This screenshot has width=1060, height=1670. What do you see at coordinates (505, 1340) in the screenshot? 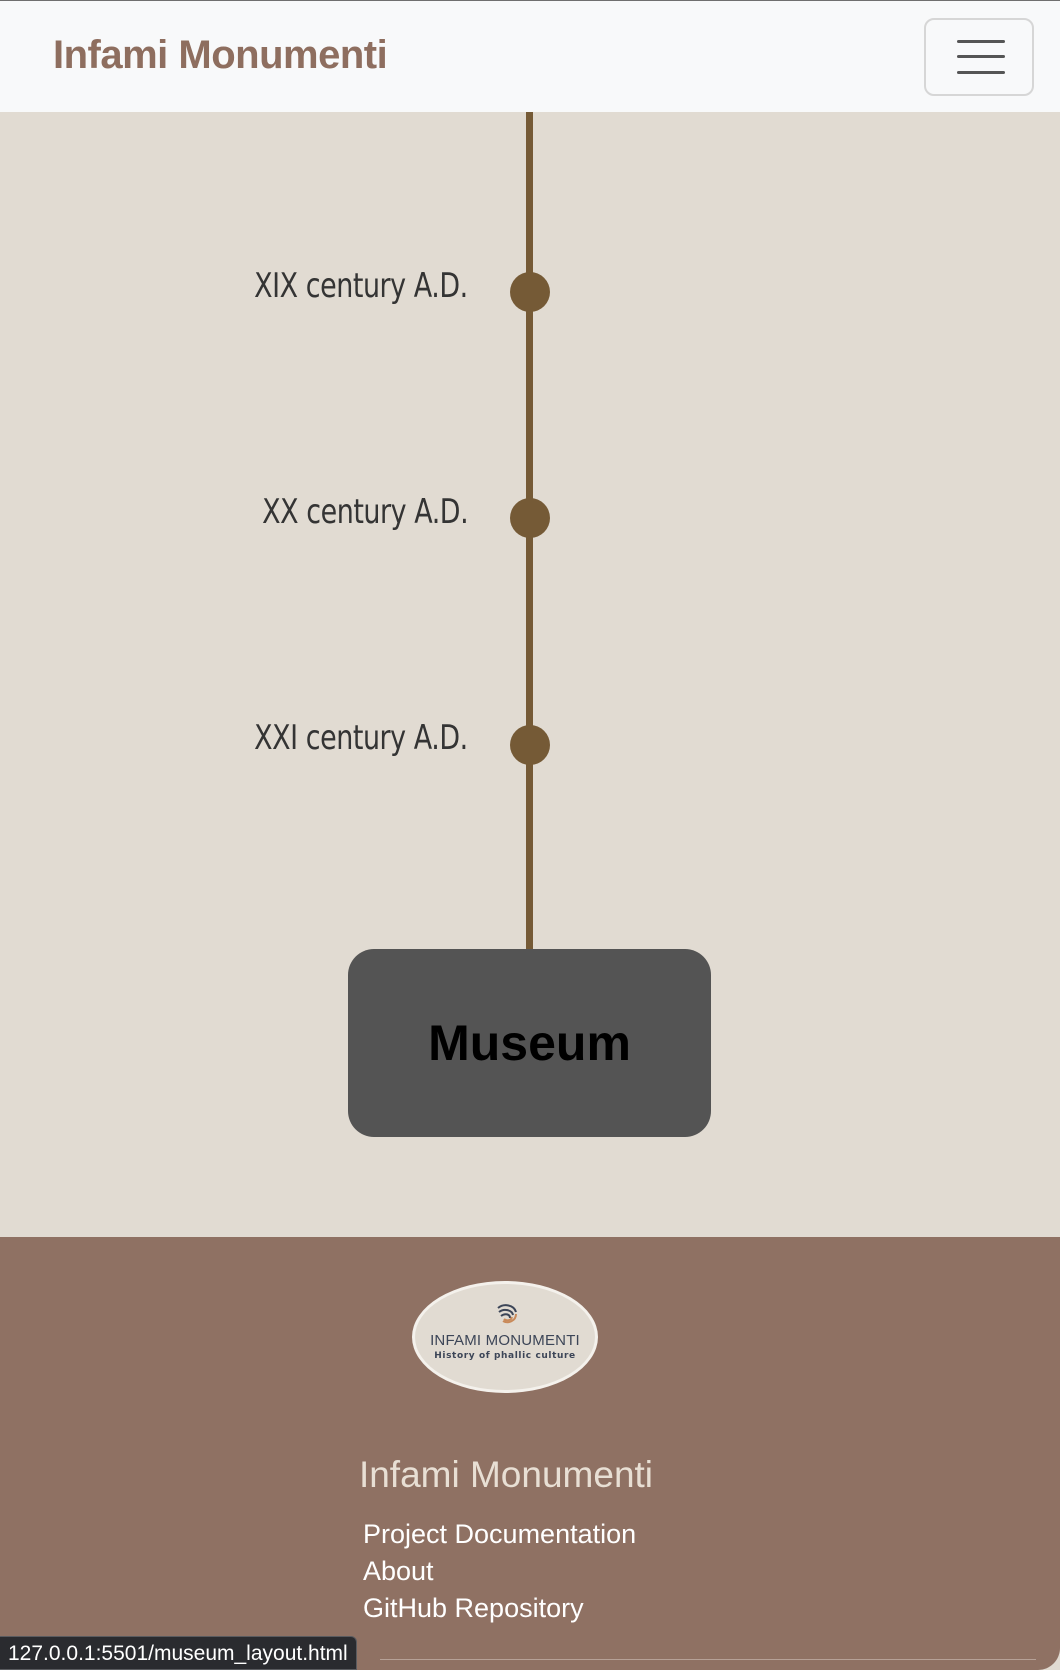
I see `logo-title: INFAMI MONUMENTI` at bounding box center [505, 1340].